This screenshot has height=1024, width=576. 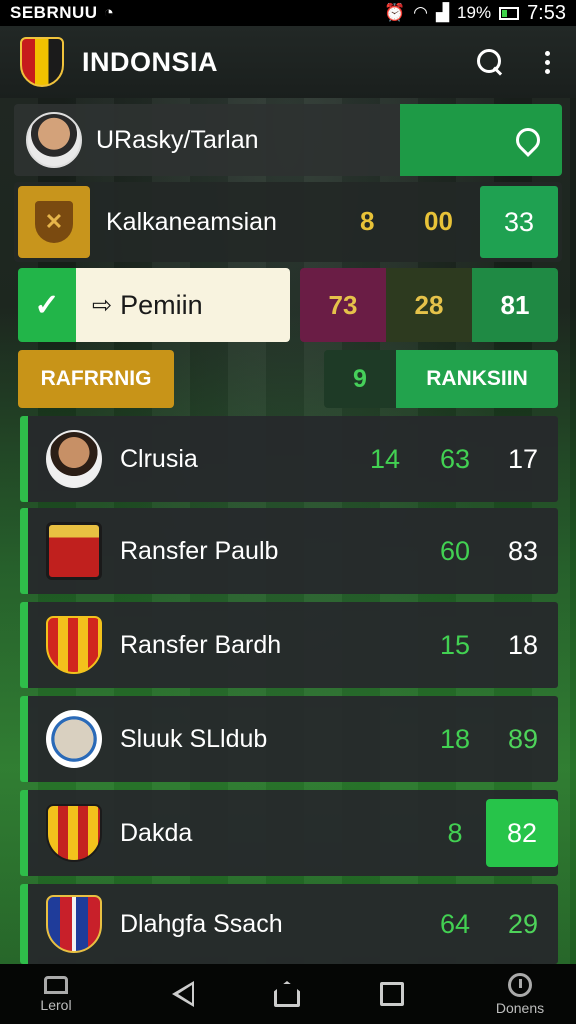 I want to click on more-options-icon, so click(x=547, y=62).